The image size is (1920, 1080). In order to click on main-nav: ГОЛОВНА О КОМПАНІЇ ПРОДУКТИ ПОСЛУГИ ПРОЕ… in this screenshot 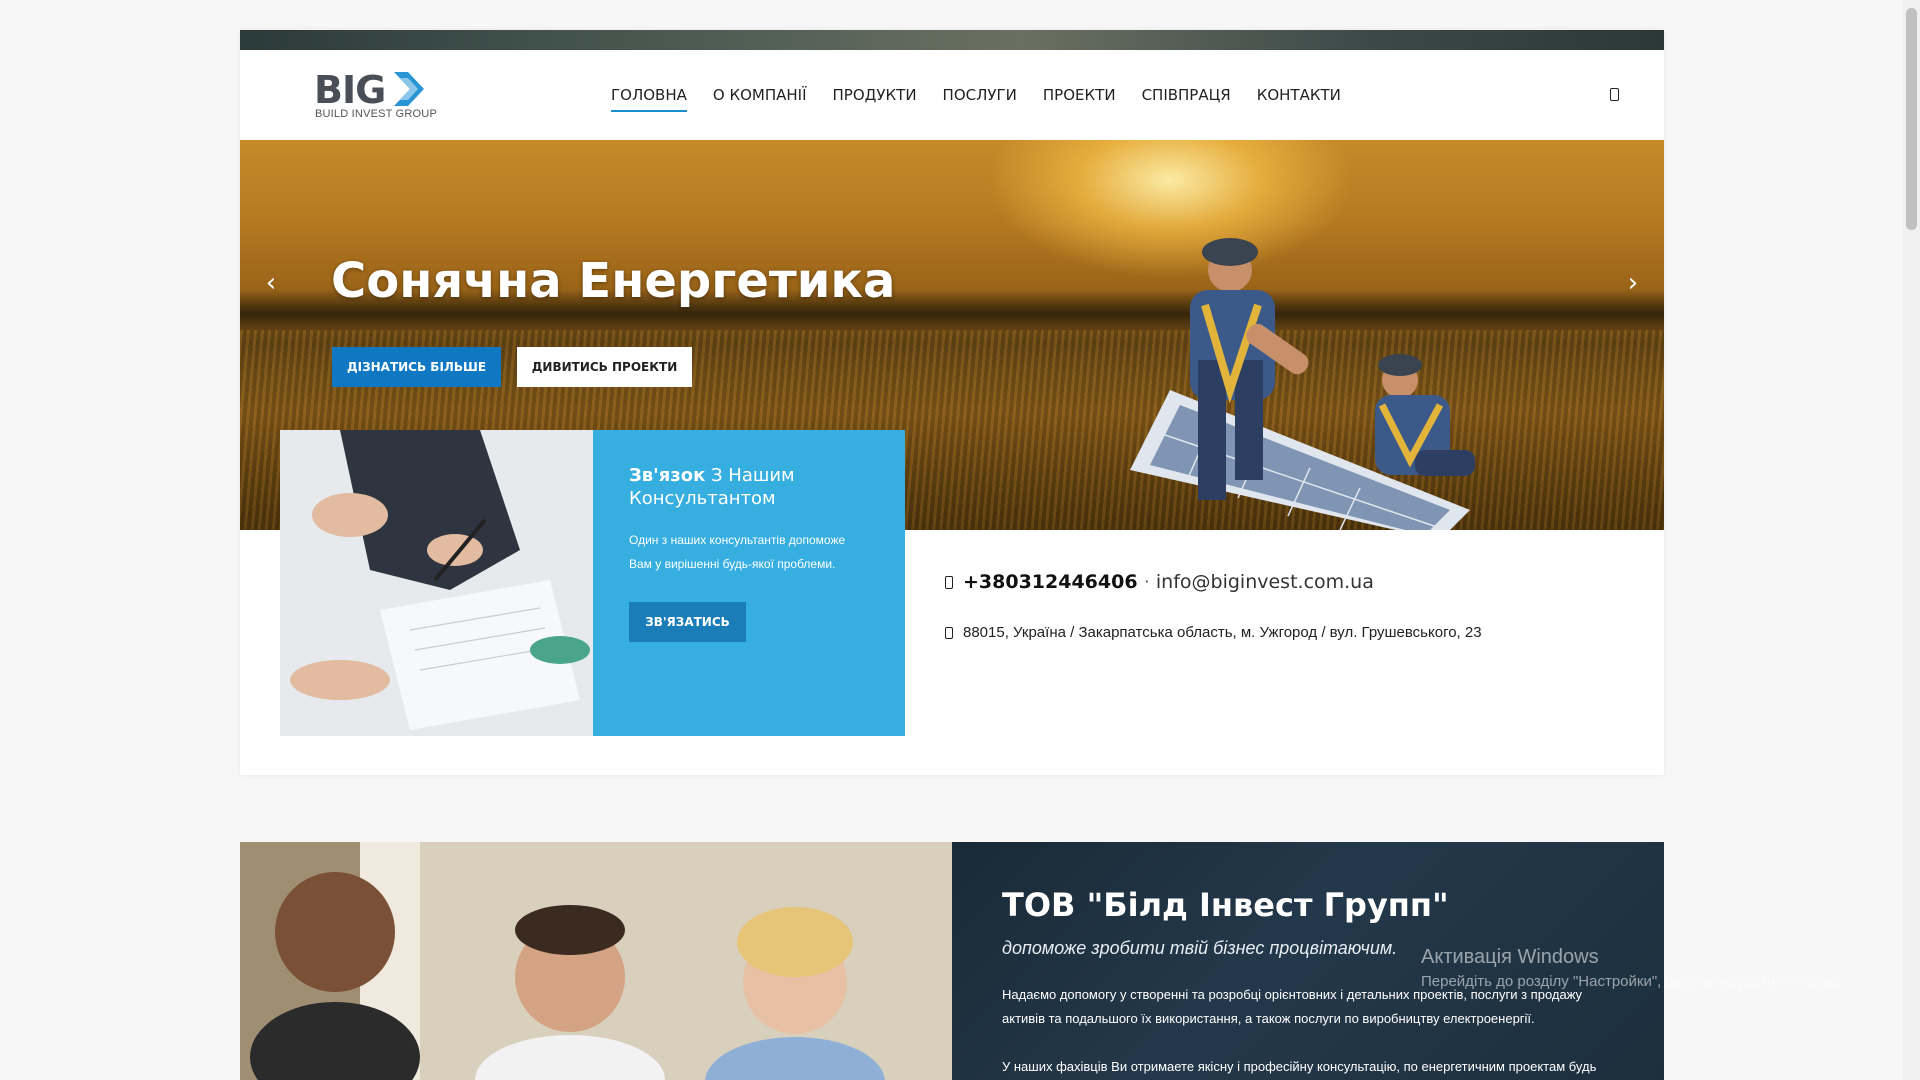, I will do `click(989, 95)`.